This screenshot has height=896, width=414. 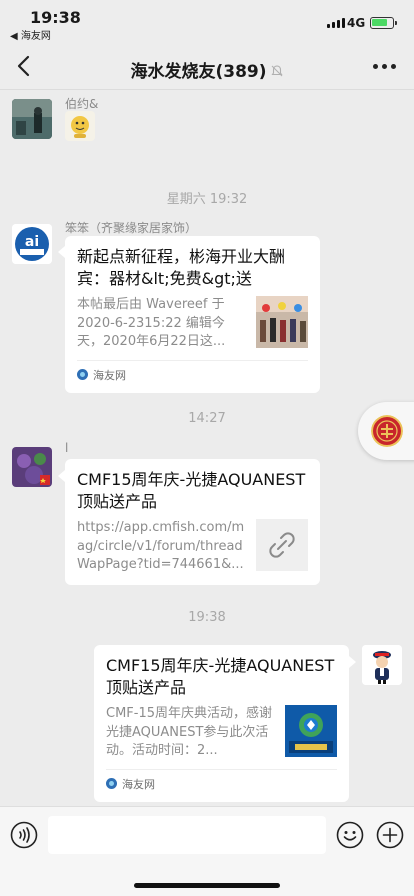 I want to click on sender-name: 伯约&, so click(x=82, y=104).